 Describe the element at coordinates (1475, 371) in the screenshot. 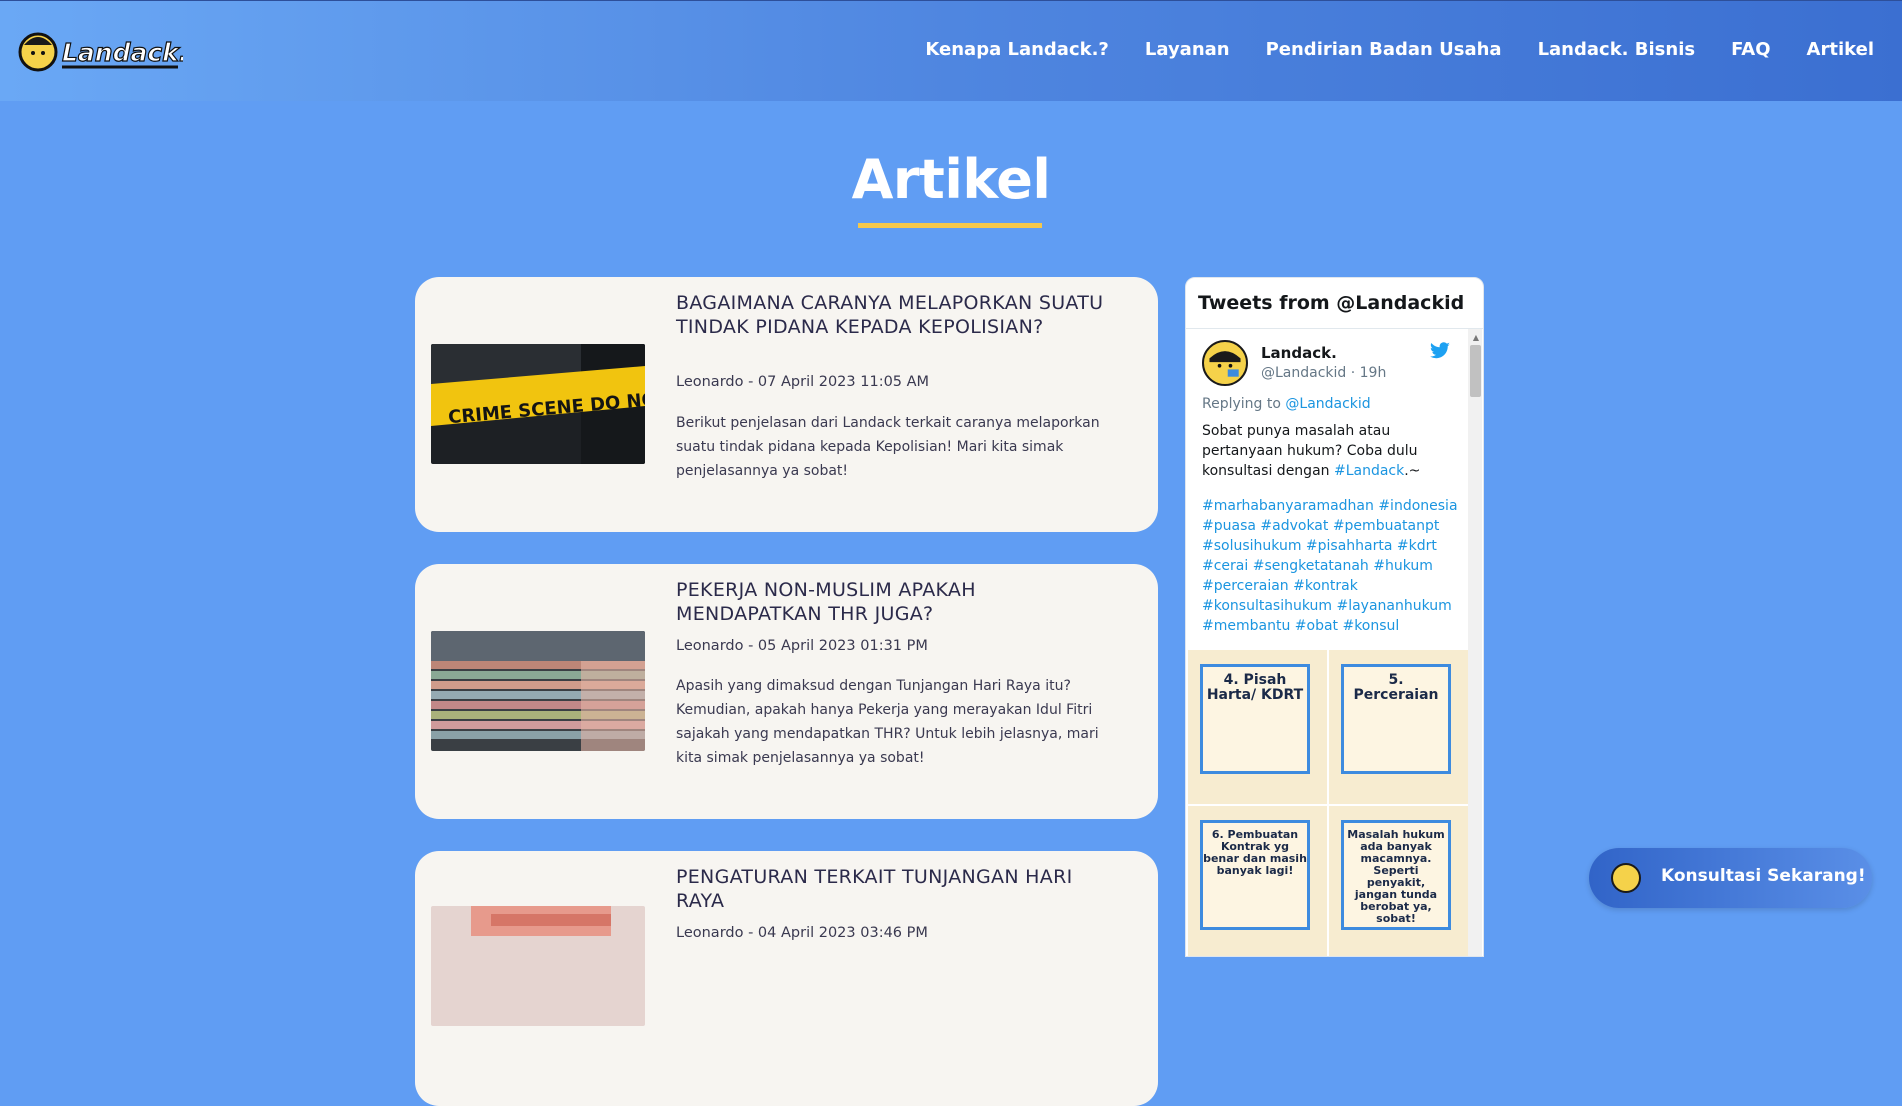

I see `twitter-scrollbar-thumb` at that location.